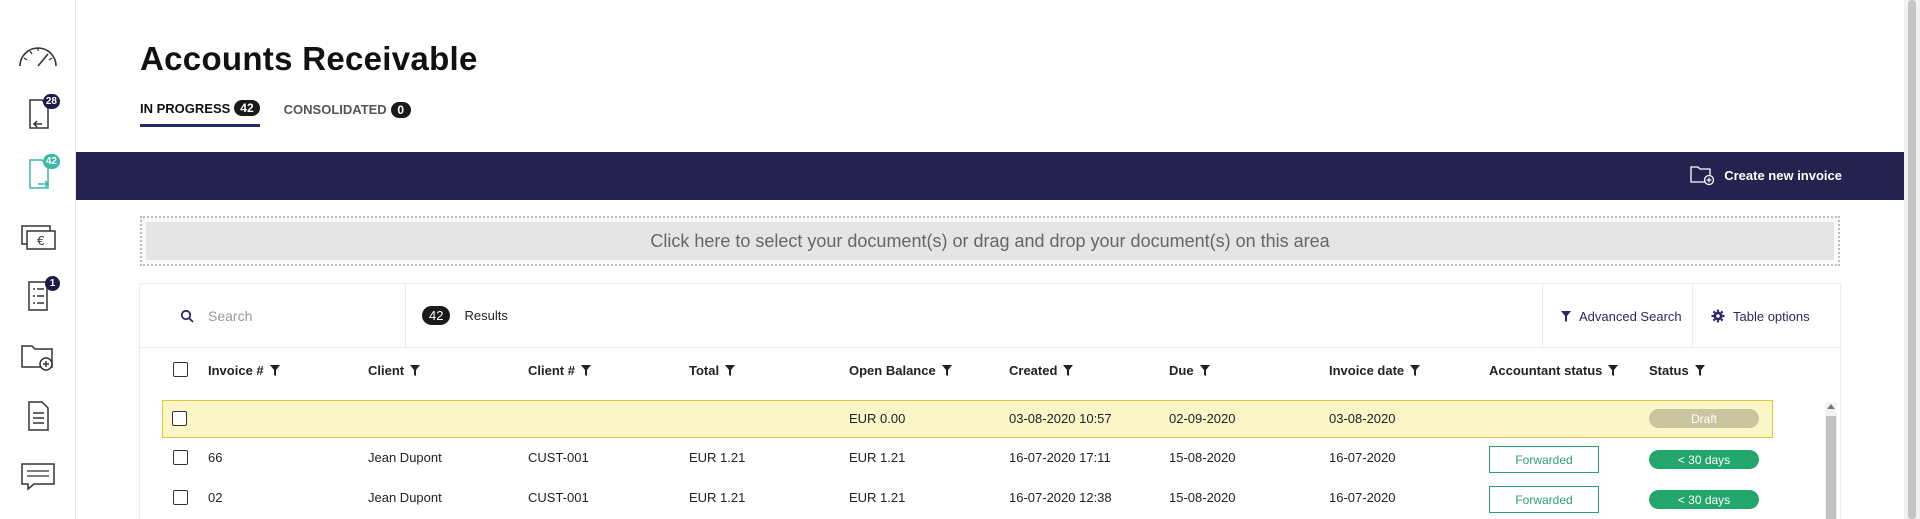  What do you see at coordinates (394, 370) in the screenshot?
I see `column-header-client: Client` at bounding box center [394, 370].